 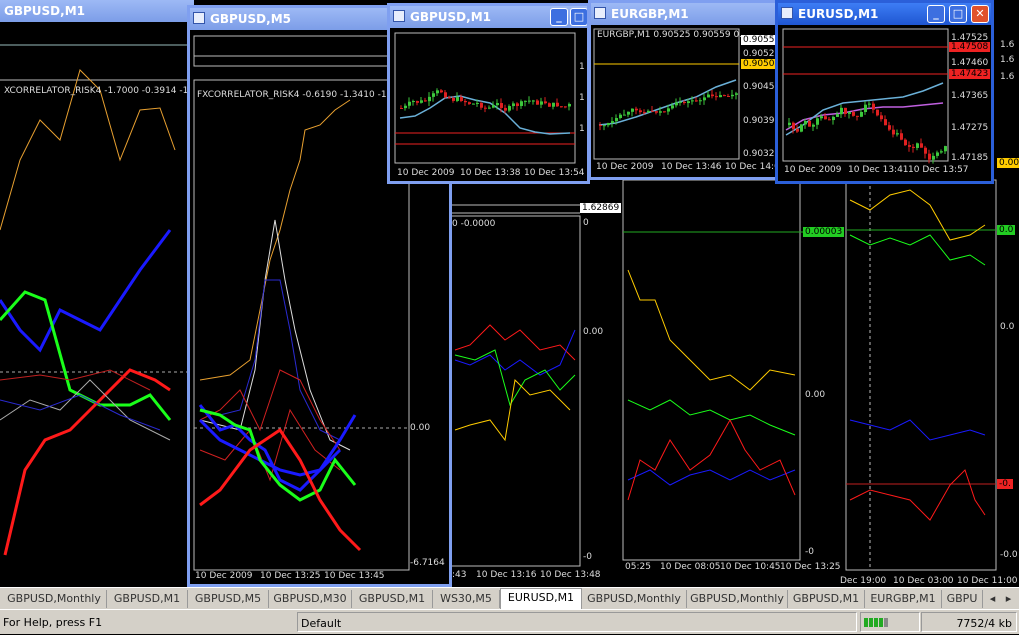 What do you see at coordinates (970, 96) in the screenshot?
I see `price-axis-label: 1.47365` at bounding box center [970, 96].